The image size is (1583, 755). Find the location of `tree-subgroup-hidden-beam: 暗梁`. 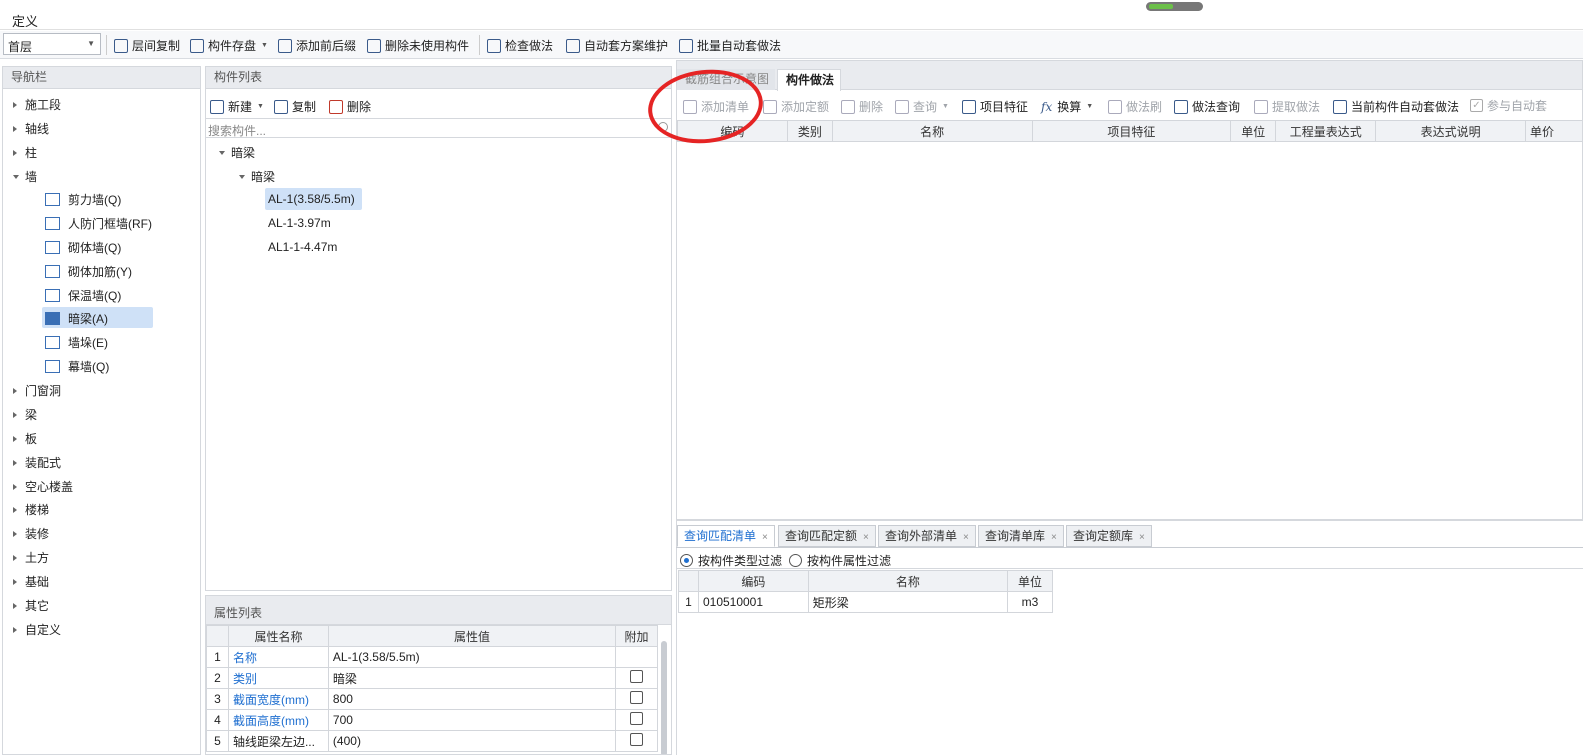

tree-subgroup-hidden-beam: 暗梁 is located at coordinates (257, 176).